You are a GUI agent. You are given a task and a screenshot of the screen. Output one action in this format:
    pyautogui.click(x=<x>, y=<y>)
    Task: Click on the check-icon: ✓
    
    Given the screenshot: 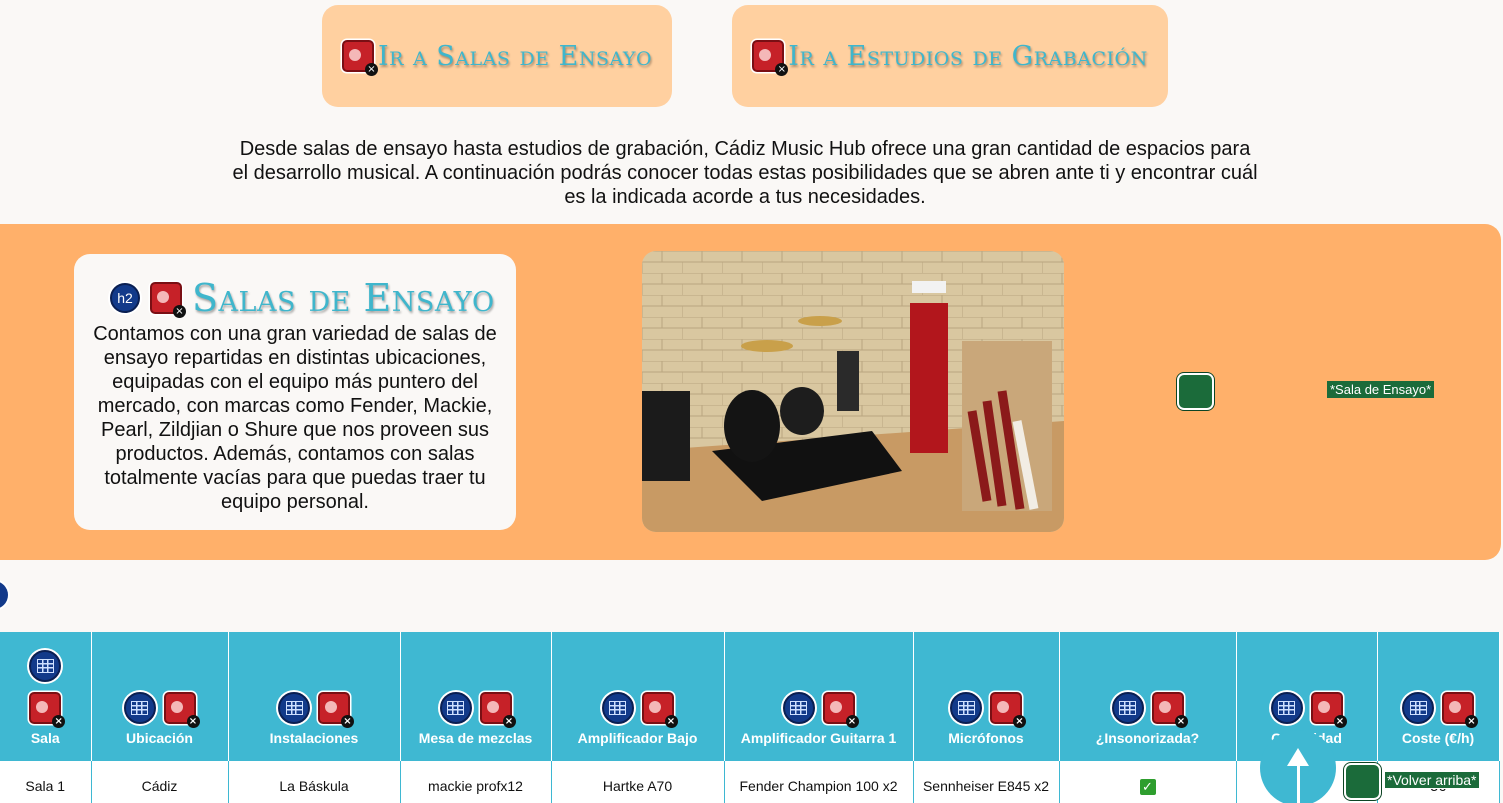 What is the action you would take?
    pyautogui.click(x=1147, y=786)
    